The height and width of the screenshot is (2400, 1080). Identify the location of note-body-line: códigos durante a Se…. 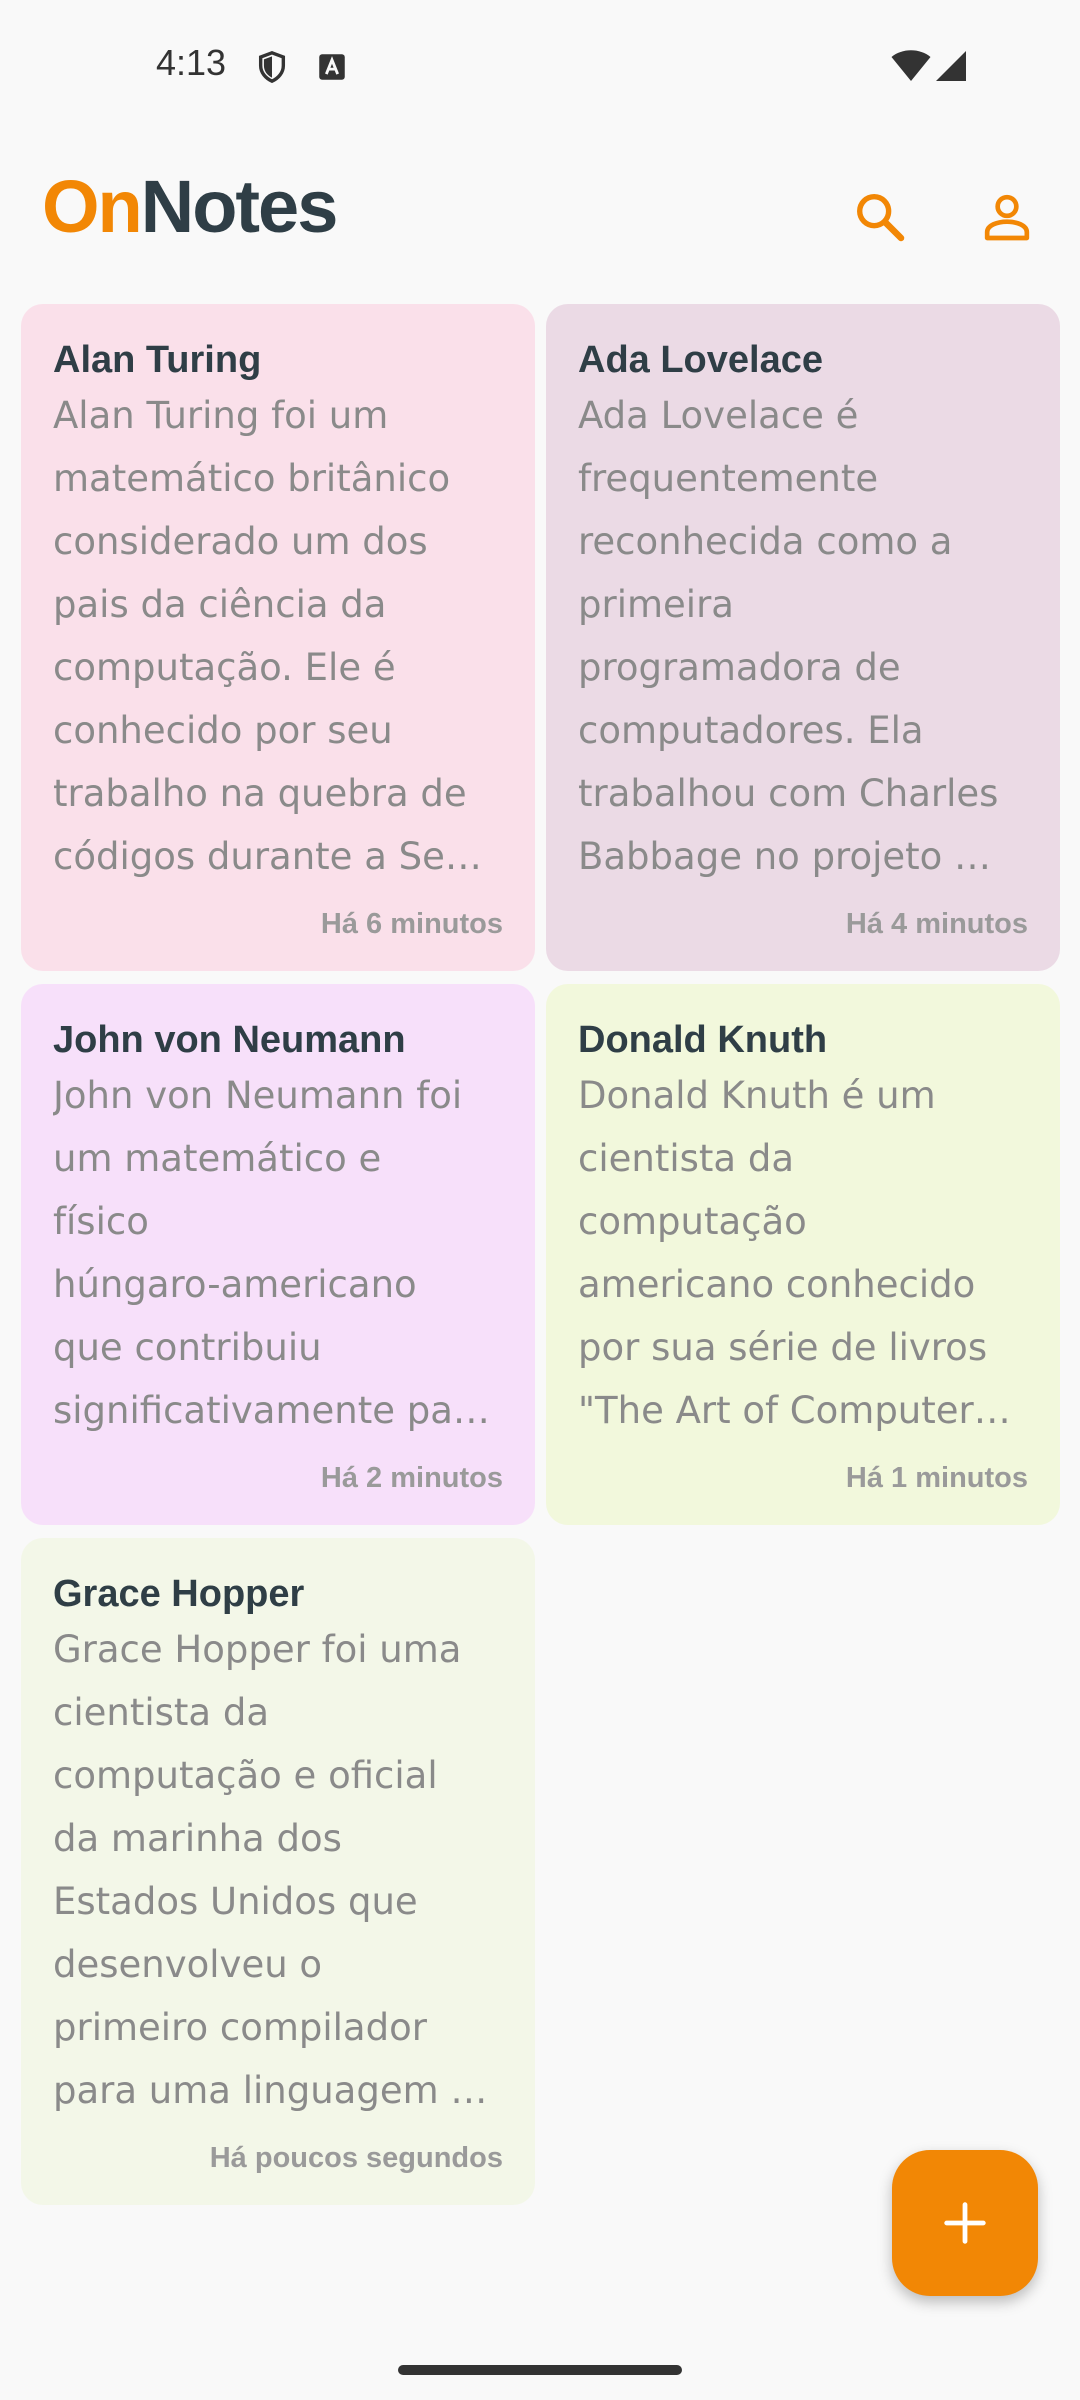
(267, 856).